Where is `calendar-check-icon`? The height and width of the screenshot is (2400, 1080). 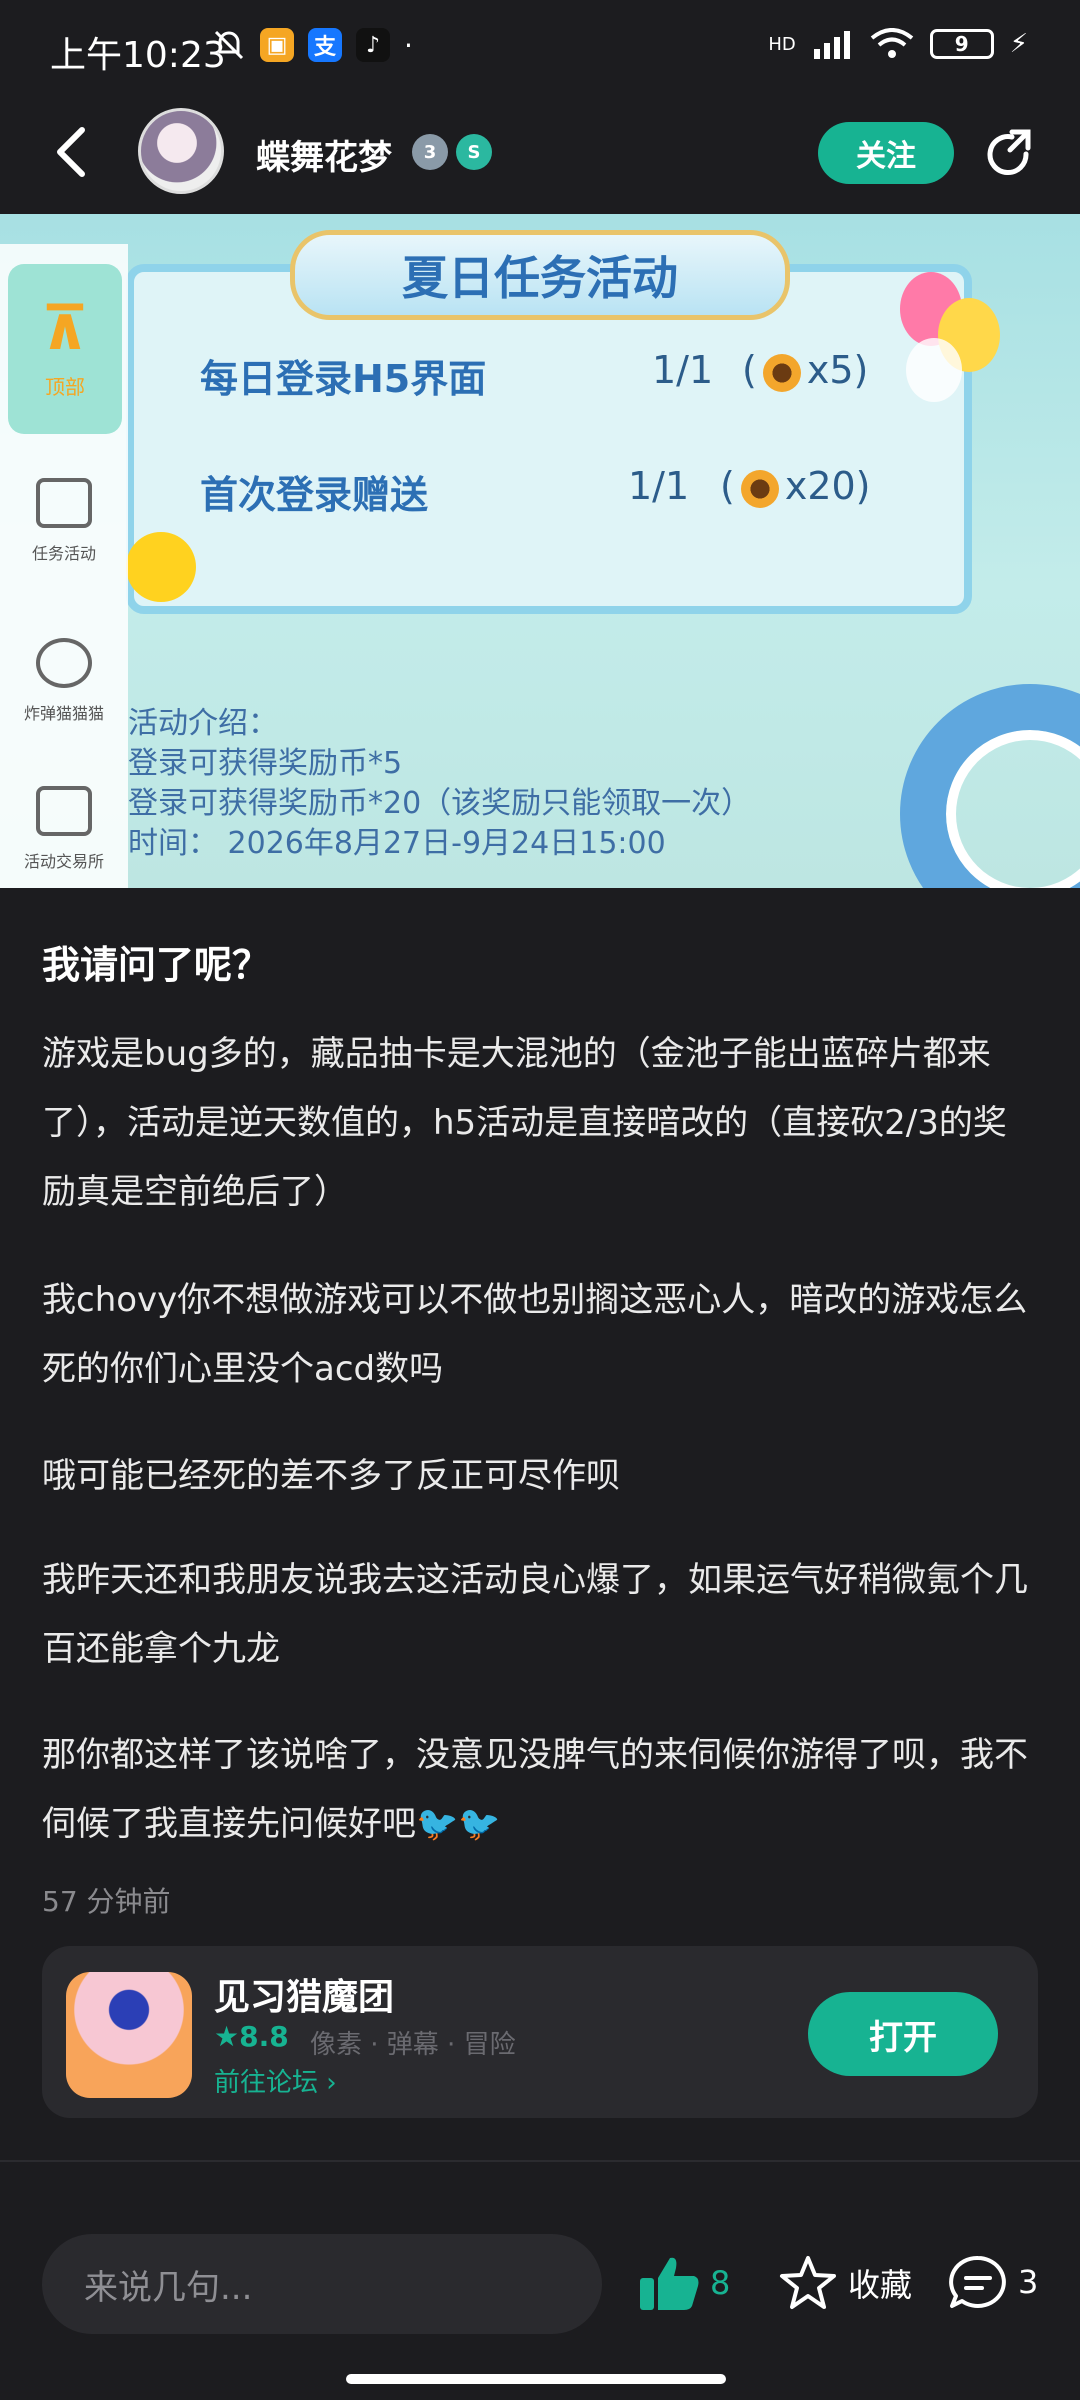 calendar-check-icon is located at coordinates (64, 503).